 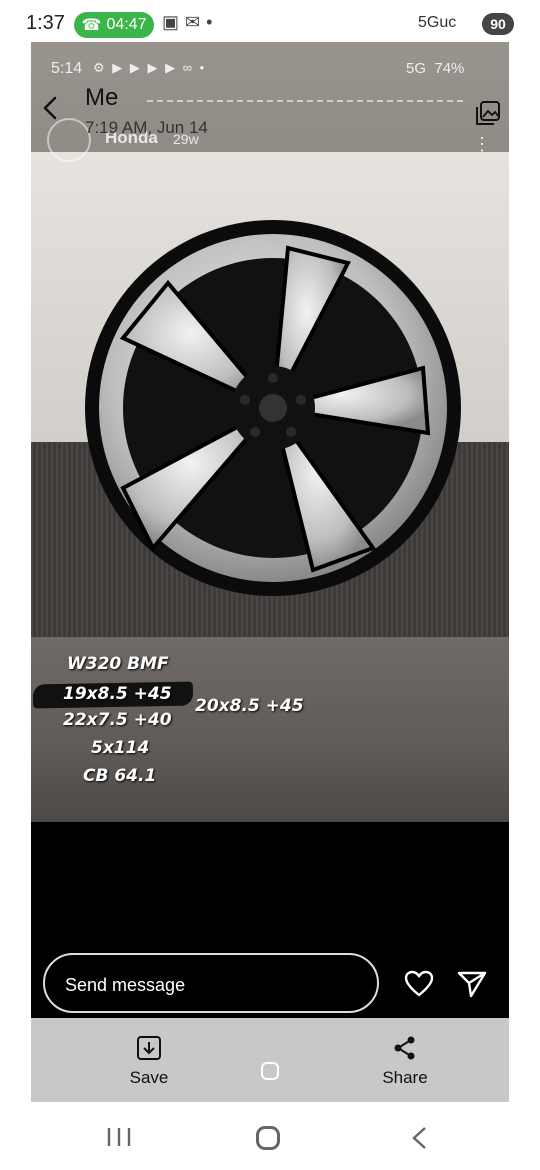 I want to click on more-options-icon: ⋮, so click(x=482, y=144).